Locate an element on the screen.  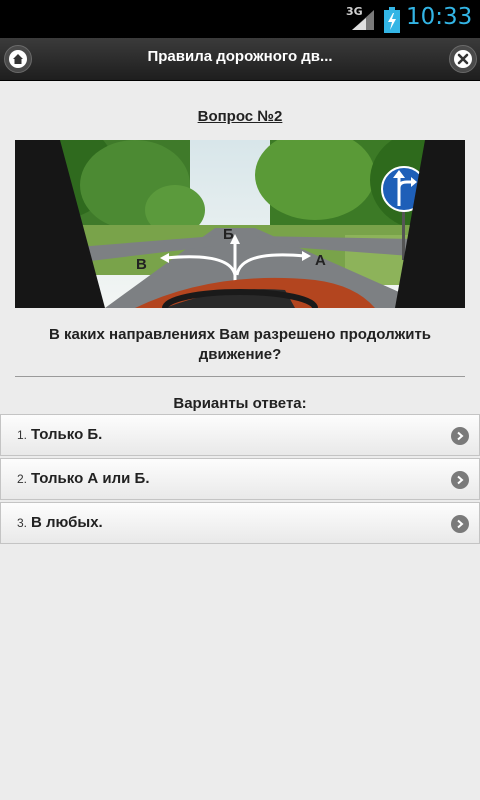
home-icon is located at coordinates (18, 59).